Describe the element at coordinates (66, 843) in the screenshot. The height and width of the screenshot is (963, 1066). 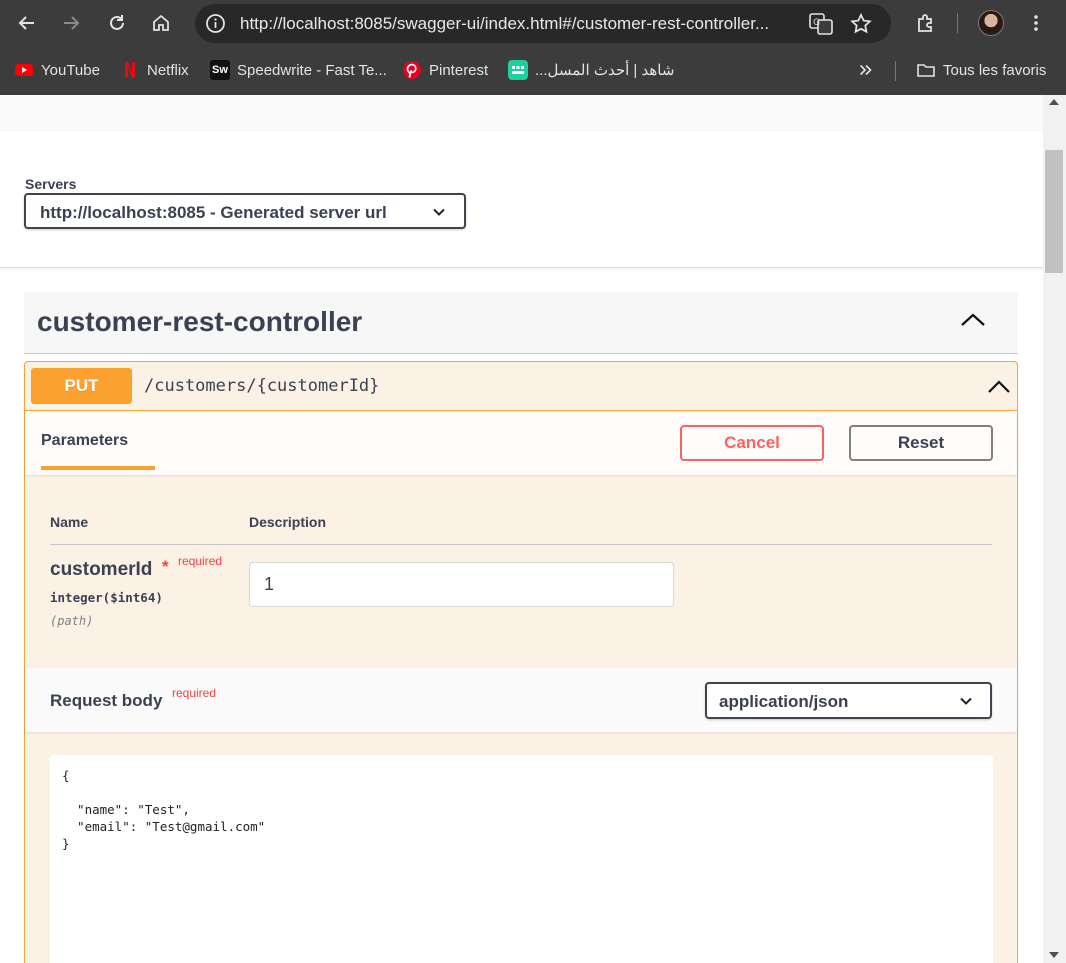
I see `code-line: }` at that location.